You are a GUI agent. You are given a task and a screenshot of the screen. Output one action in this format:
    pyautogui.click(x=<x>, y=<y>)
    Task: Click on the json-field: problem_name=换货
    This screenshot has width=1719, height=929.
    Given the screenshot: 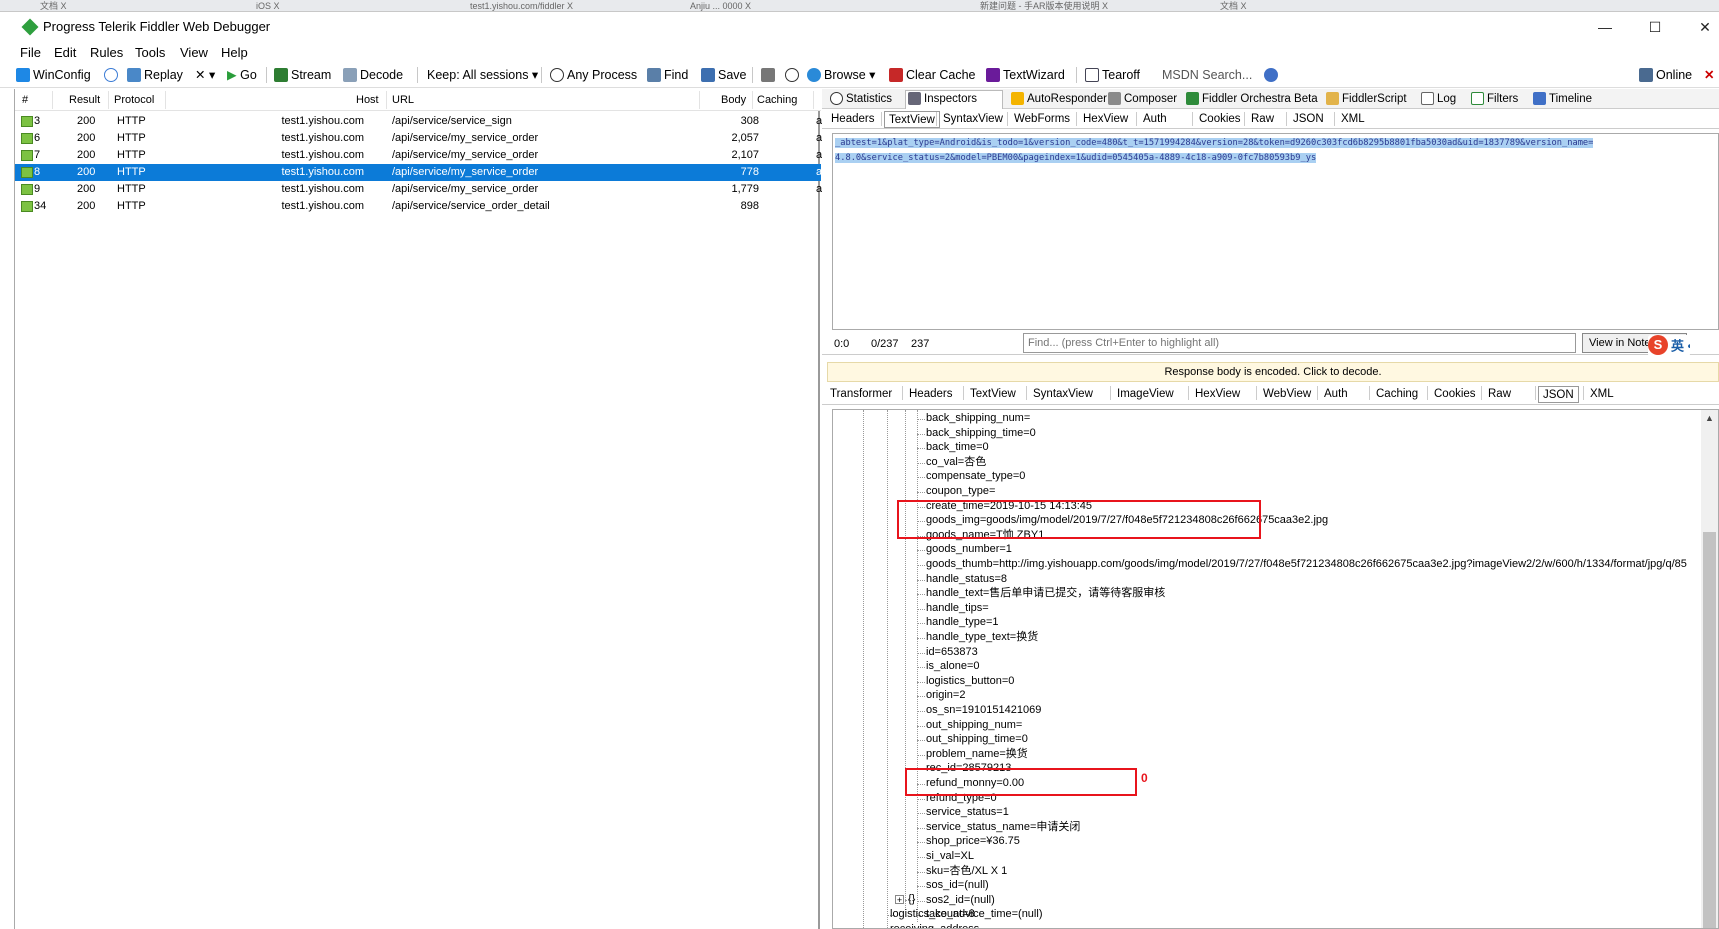 What is the action you would take?
    pyautogui.click(x=977, y=754)
    